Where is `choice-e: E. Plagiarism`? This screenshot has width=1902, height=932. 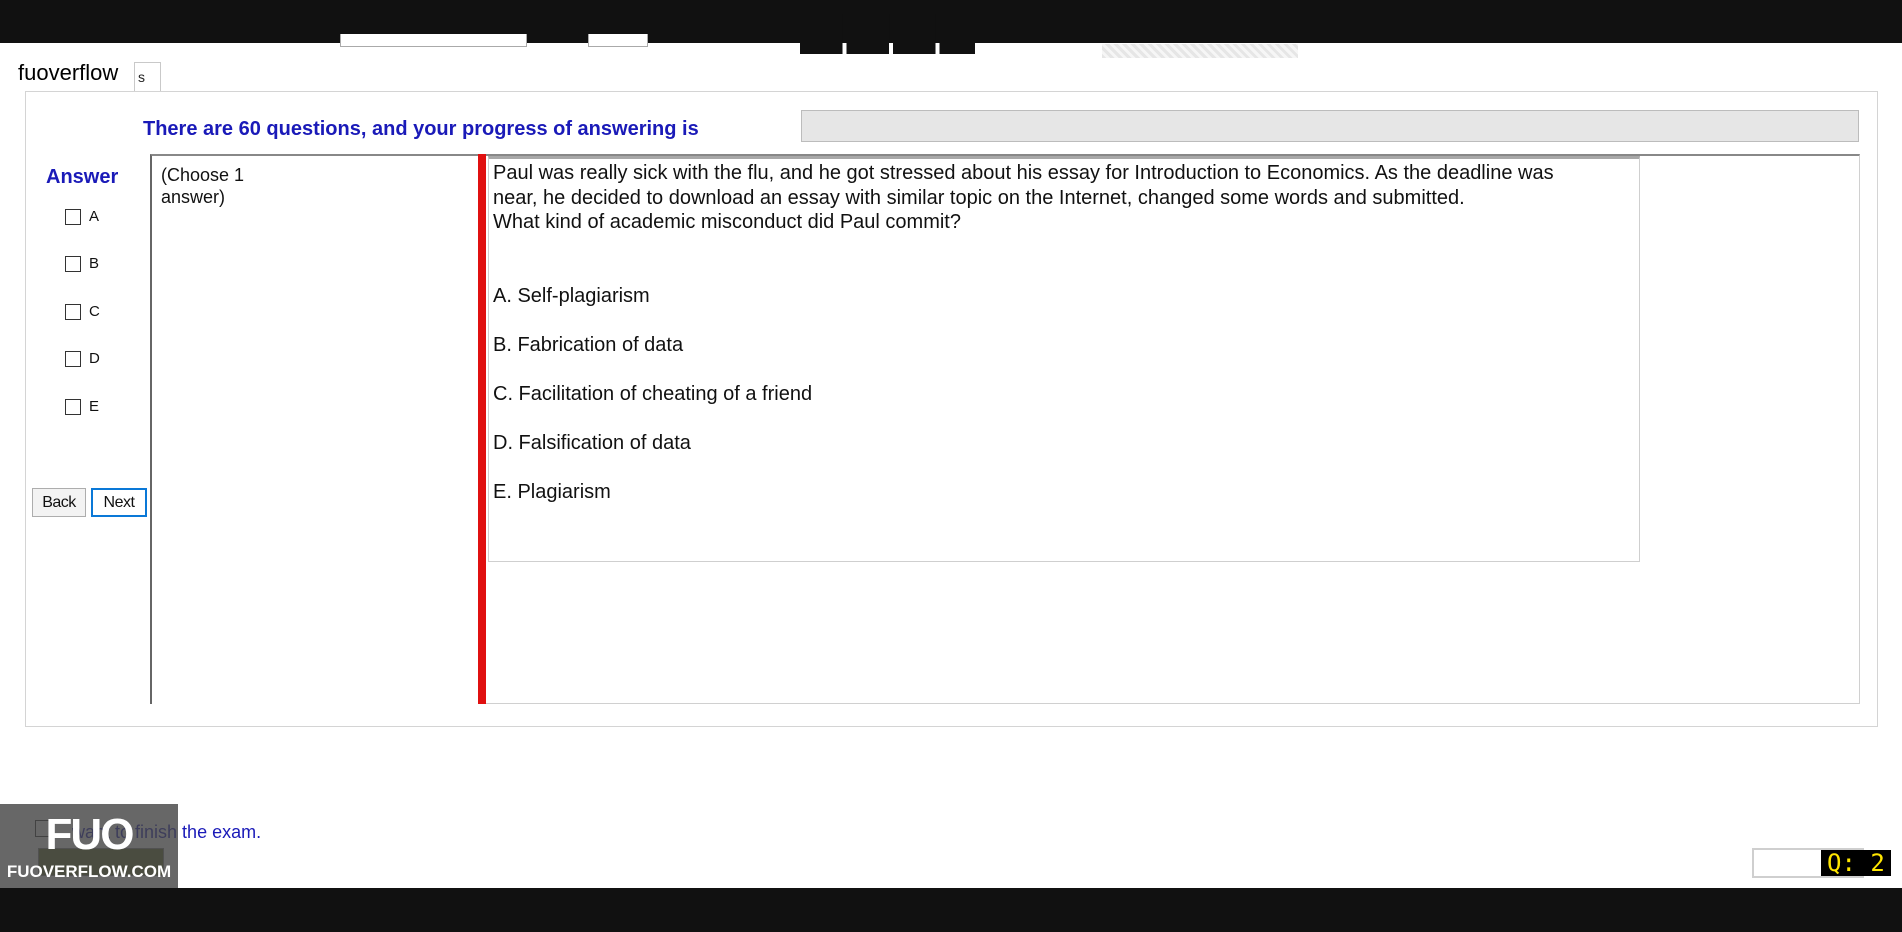 choice-e: E. Plagiarism is located at coordinates (552, 492).